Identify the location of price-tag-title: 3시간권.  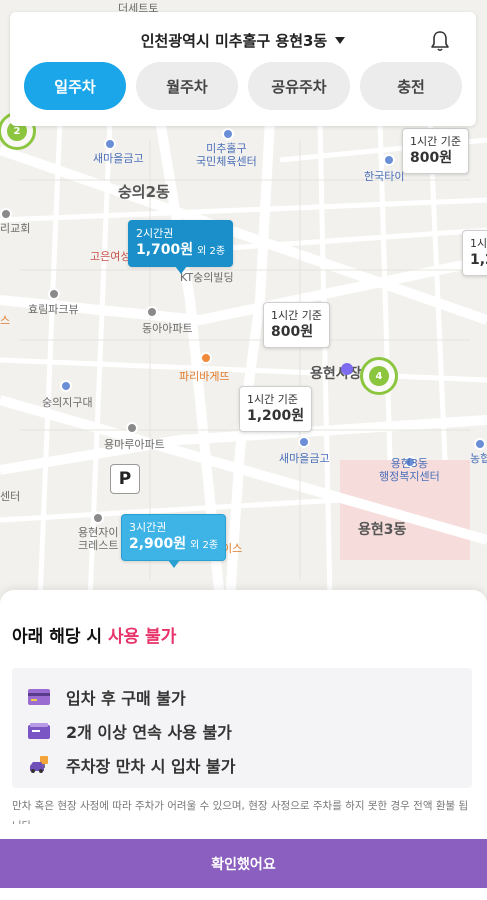
(148, 527).